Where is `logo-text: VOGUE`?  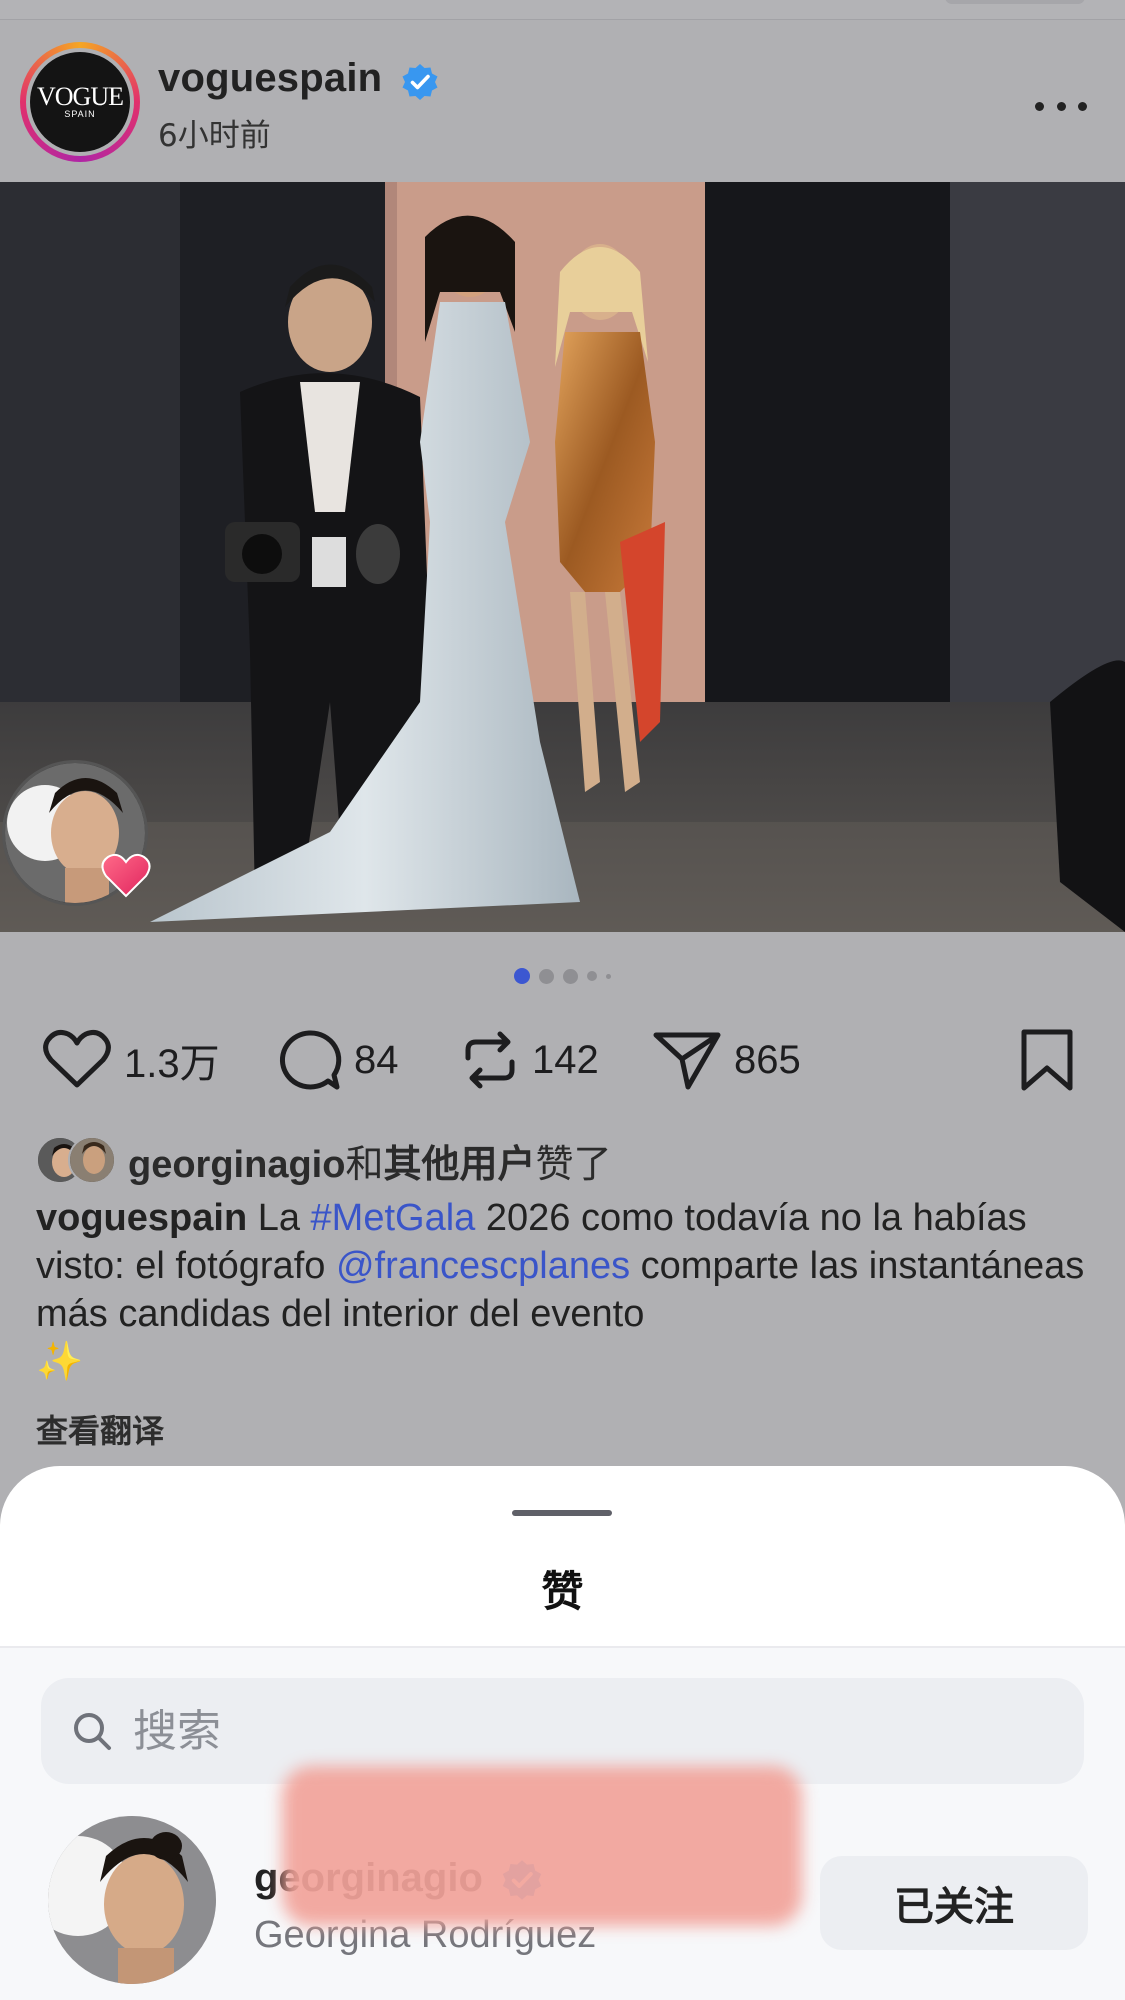
logo-text: VOGUE is located at coordinates (80, 96).